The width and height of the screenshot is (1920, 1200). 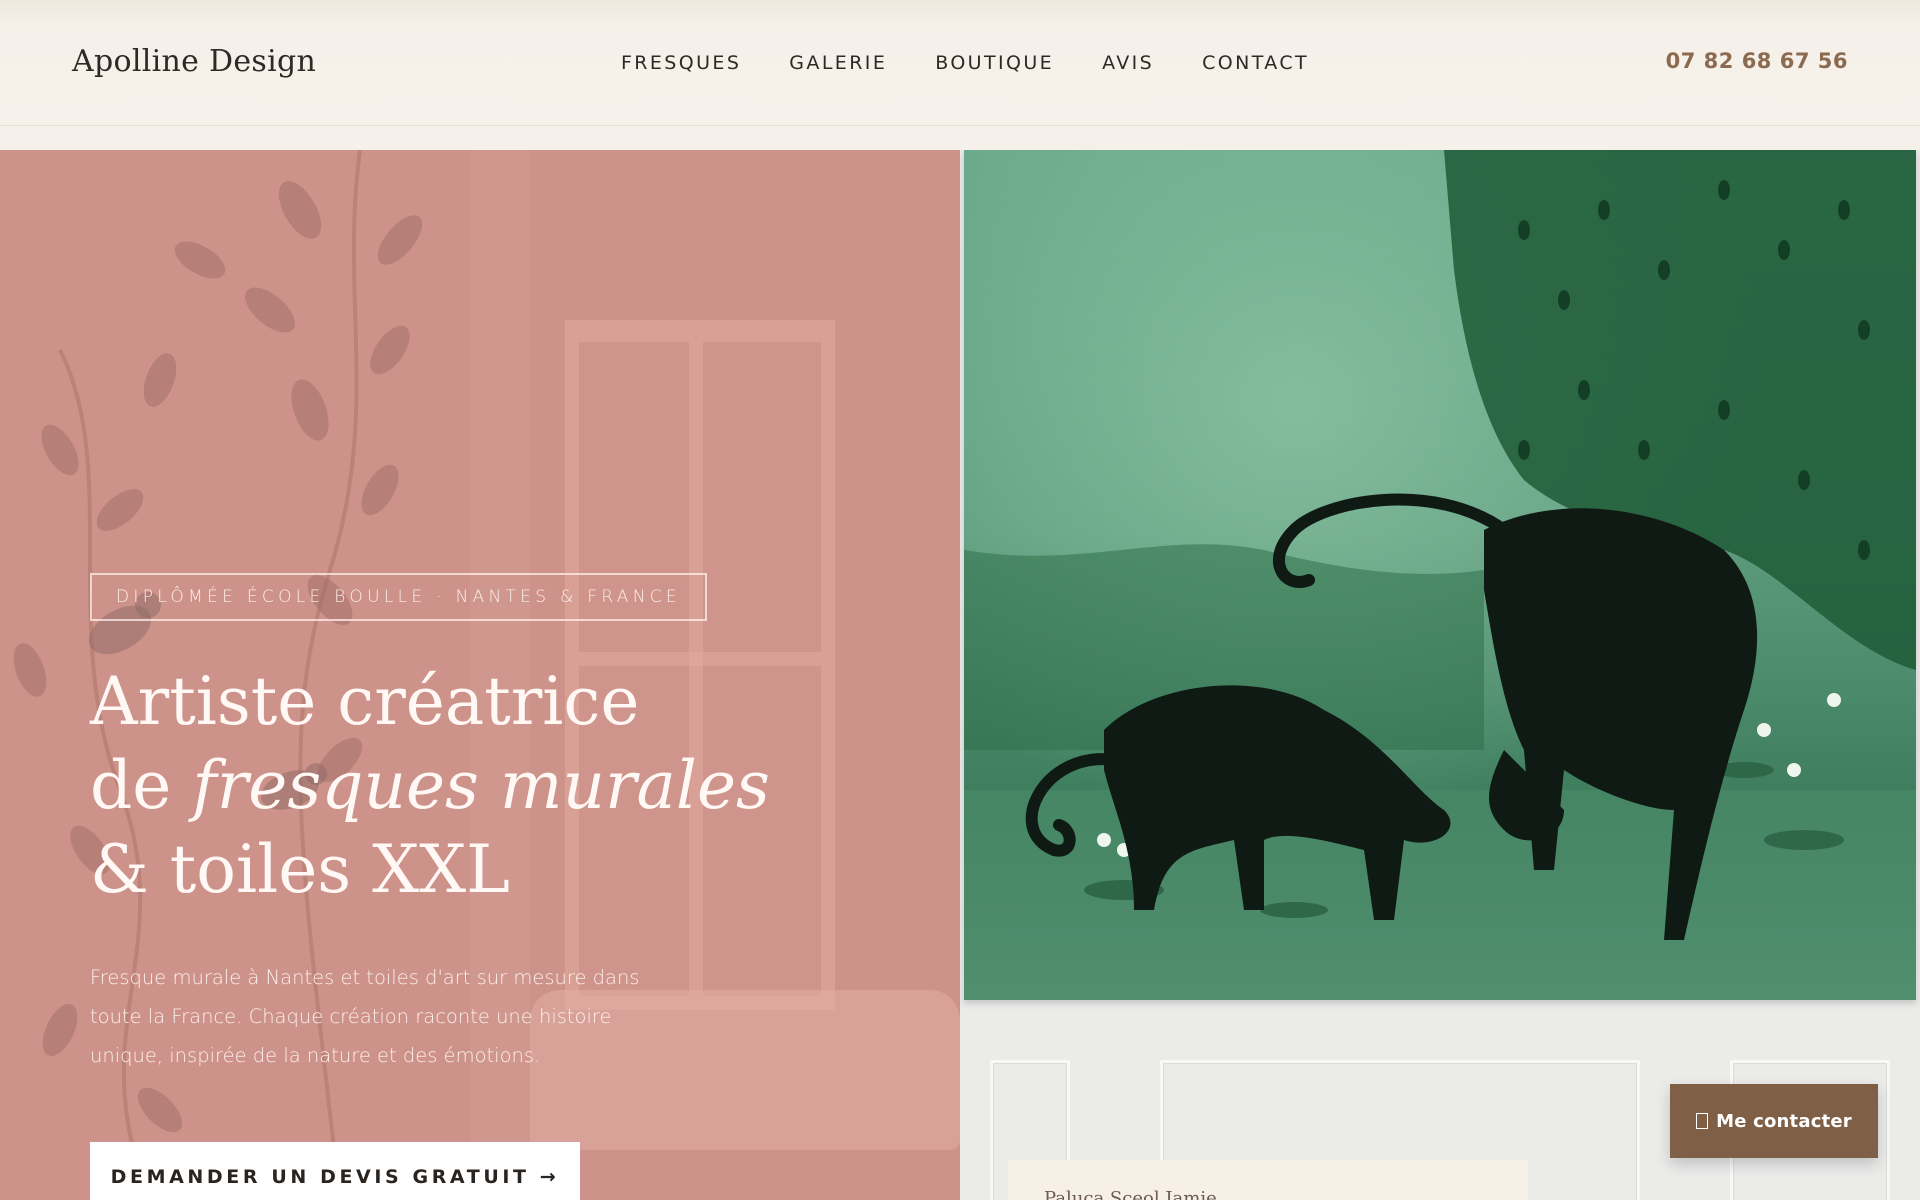 I want to click on nav-link-contact: CONTACT, so click(x=1255, y=63).